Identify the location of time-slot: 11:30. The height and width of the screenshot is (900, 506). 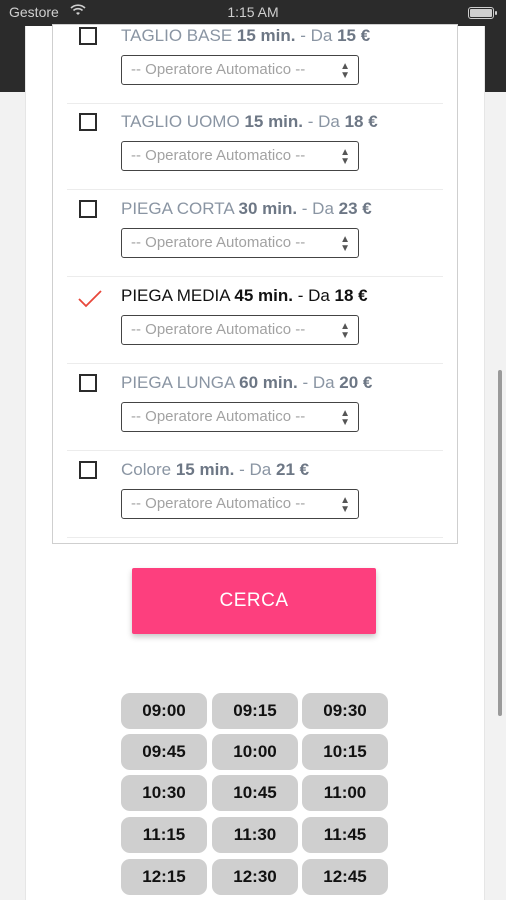
(255, 835).